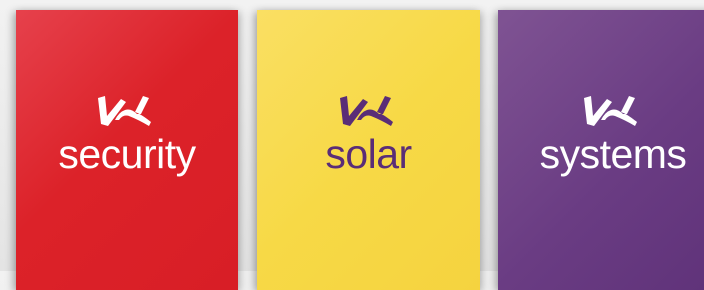 The width and height of the screenshot is (704, 290). I want to click on card-label: security, so click(127, 154).